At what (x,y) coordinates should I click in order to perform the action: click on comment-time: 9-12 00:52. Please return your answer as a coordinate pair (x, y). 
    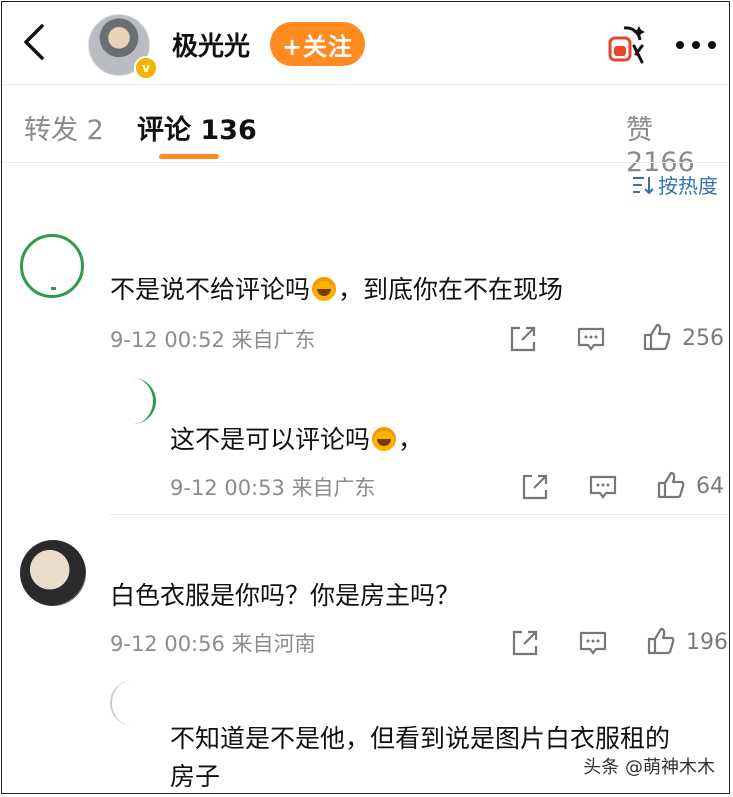
    Looking at the image, I should click on (167, 340).